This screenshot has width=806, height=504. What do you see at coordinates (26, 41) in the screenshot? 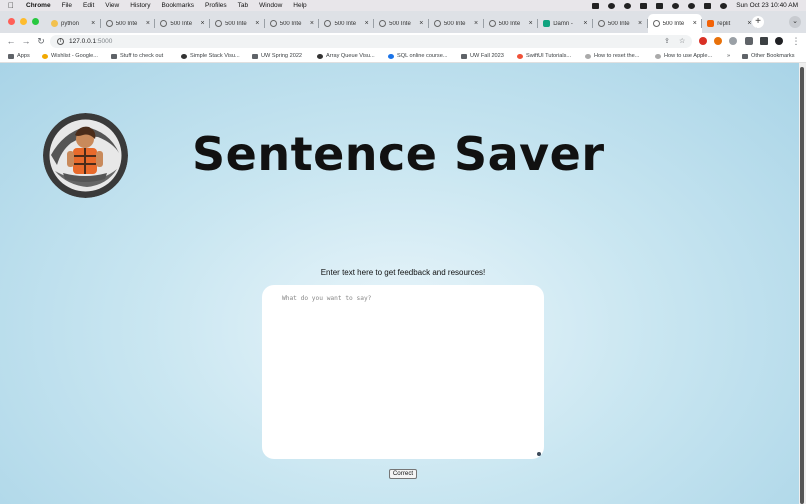
I see `forward-icon: →` at bounding box center [26, 41].